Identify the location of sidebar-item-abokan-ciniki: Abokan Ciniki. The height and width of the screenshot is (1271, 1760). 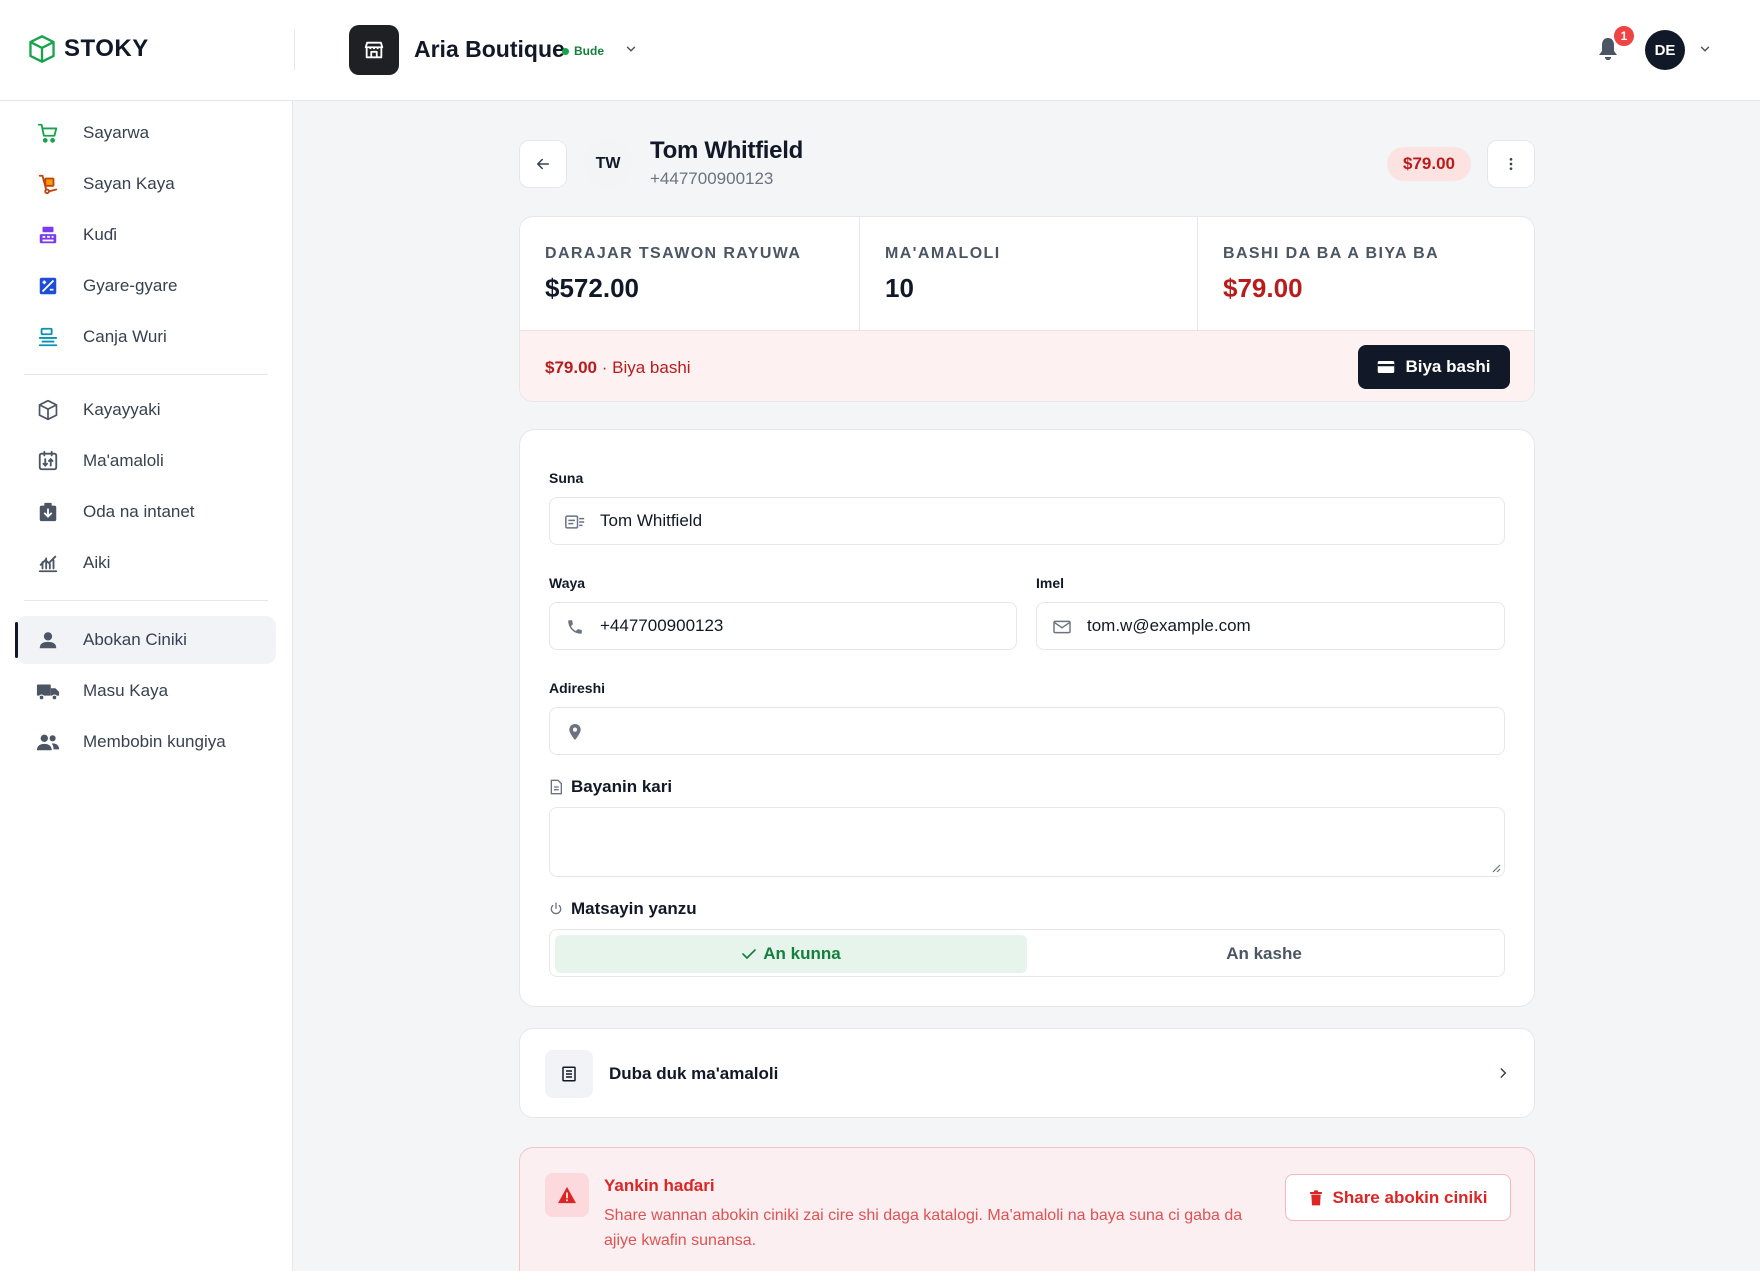
(145, 640).